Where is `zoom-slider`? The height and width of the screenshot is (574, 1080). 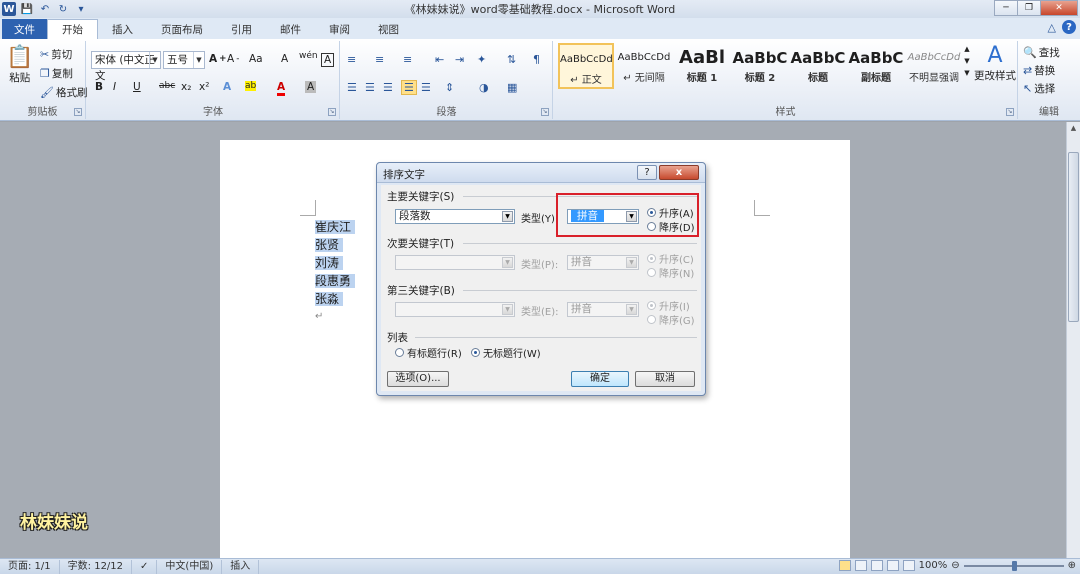 zoom-slider is located at coordinates (1013, 565).